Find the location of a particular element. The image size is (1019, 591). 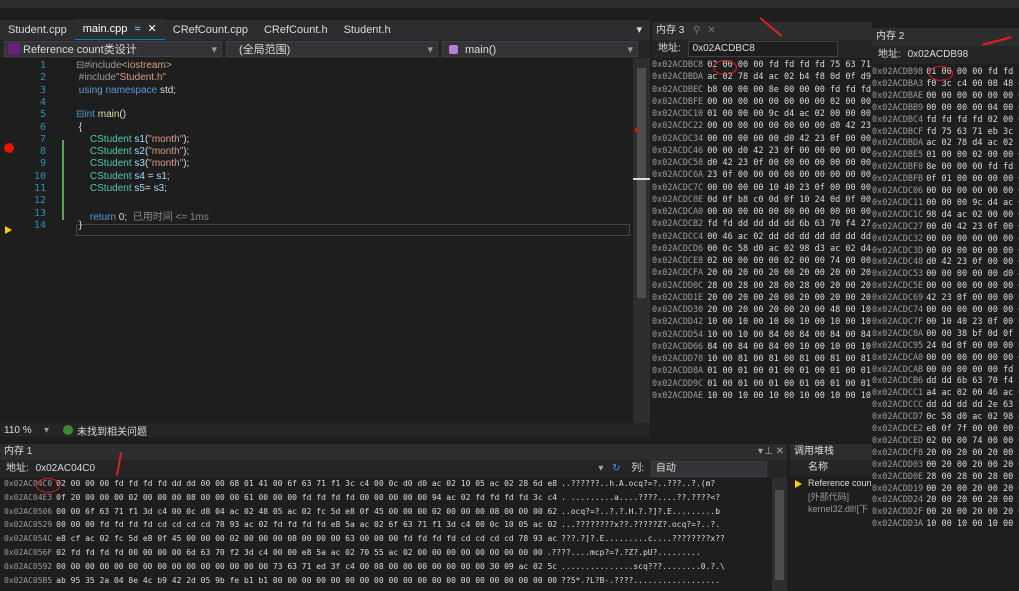

memory-bytes: 00 46 ac 02 dd dd dd dd dd dd dd dd dd is located at coordinates (789, 237).